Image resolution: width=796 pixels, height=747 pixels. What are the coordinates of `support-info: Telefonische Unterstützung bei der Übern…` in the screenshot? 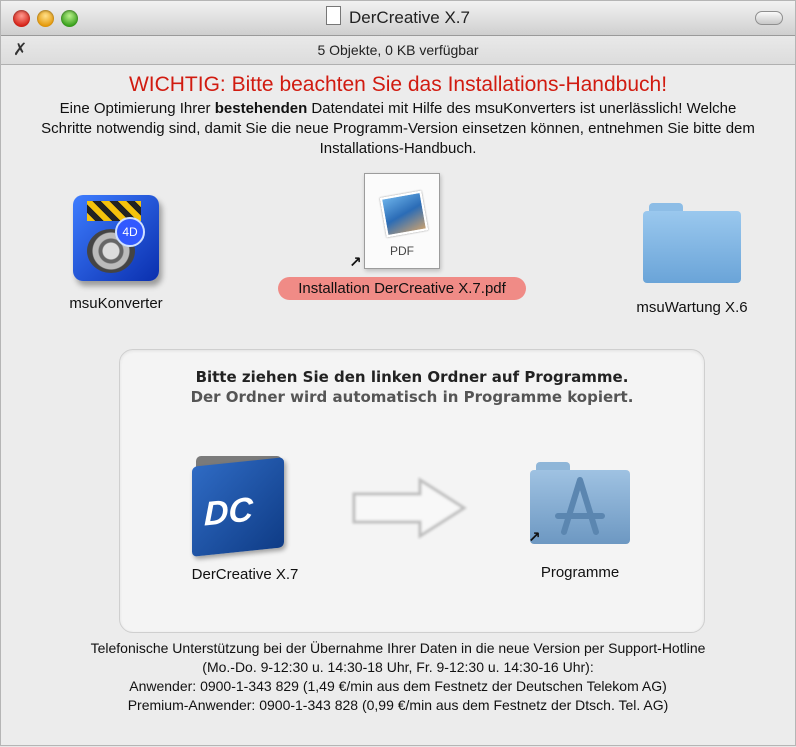 It's located at (398, 677).